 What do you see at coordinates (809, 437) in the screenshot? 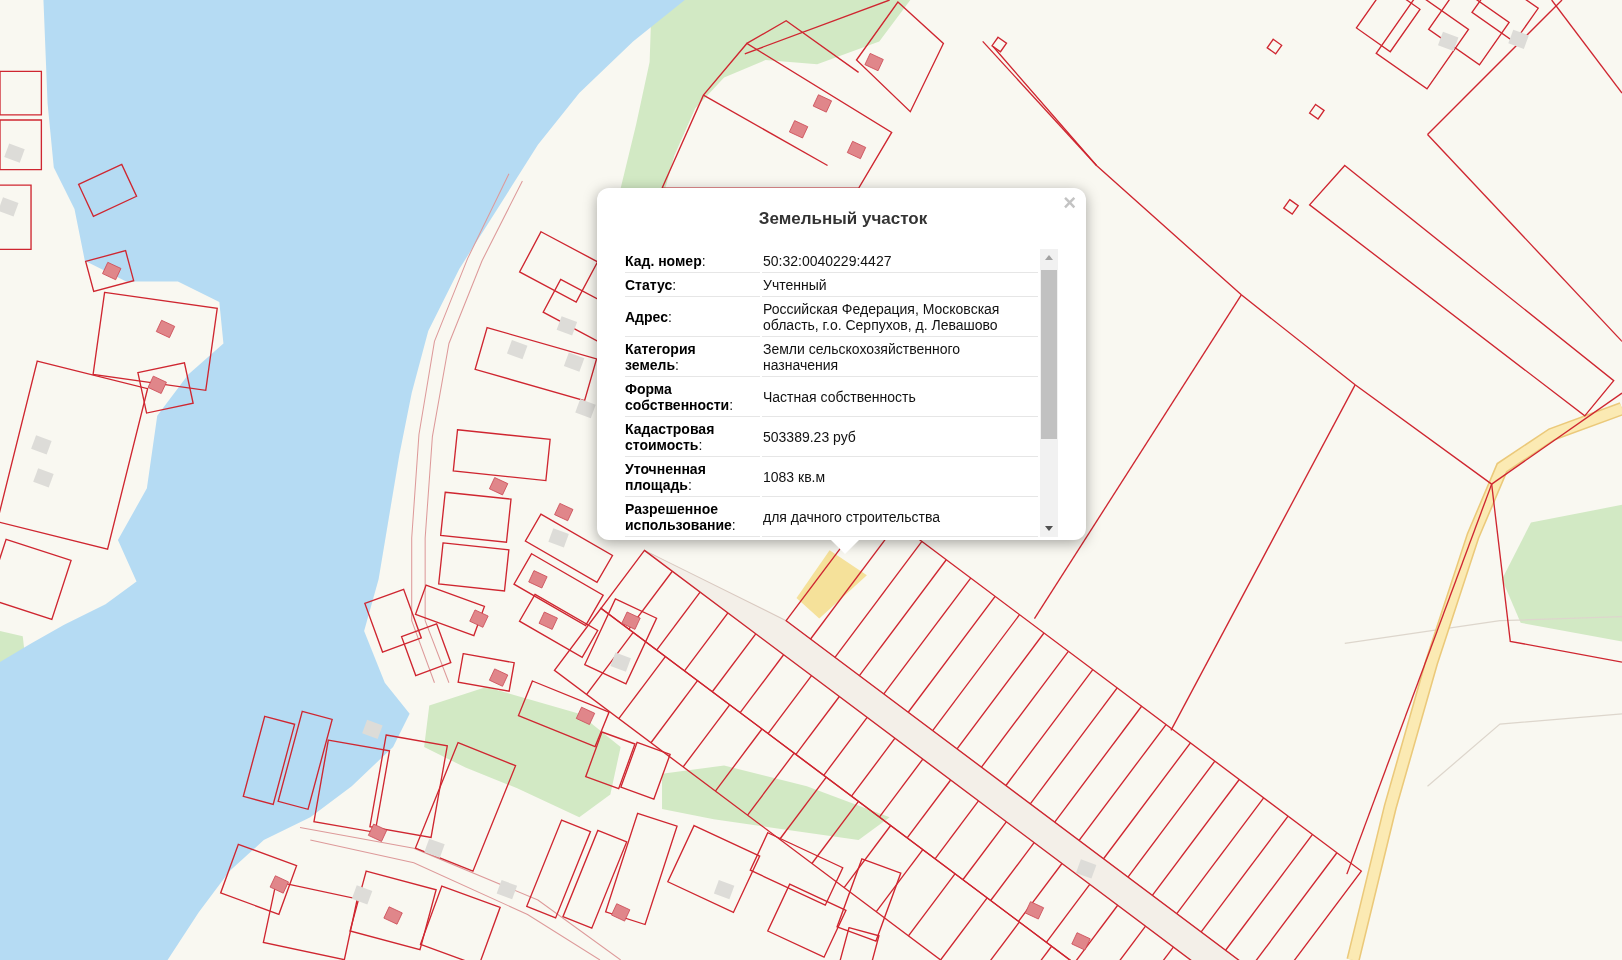
I see `field-value: 503389.23 руб` at bounding box center [809, 437].